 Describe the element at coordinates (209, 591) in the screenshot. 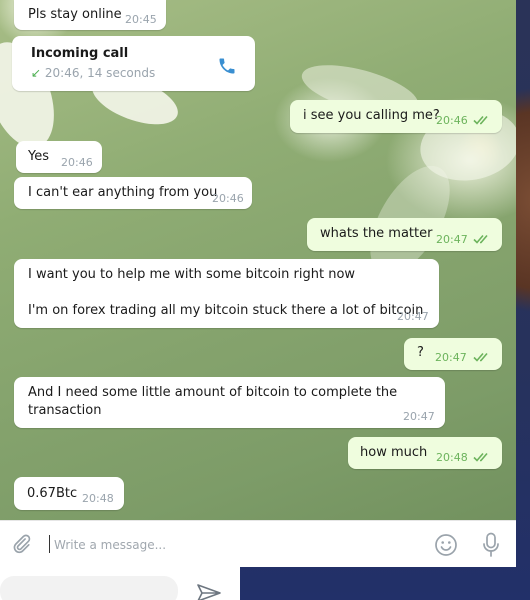

I see `send-icon` at that location.